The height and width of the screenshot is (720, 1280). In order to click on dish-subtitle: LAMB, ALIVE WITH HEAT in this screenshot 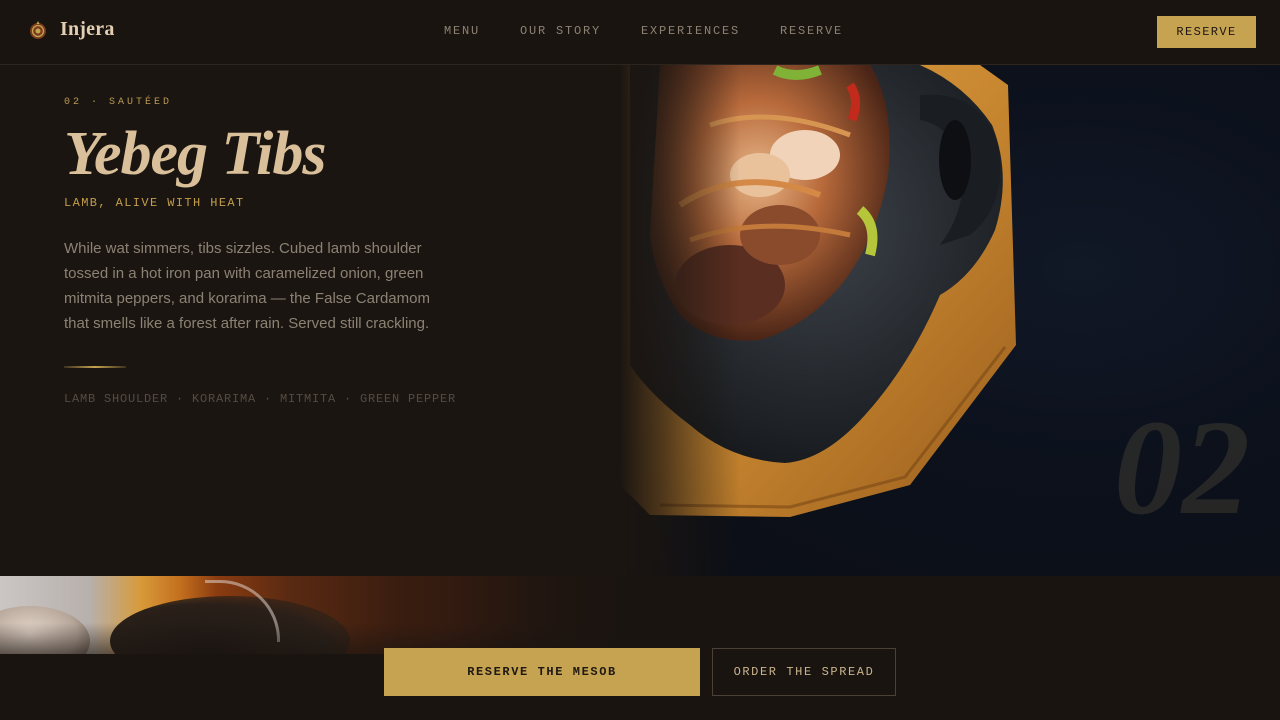, I will do `click(154, 203)`.